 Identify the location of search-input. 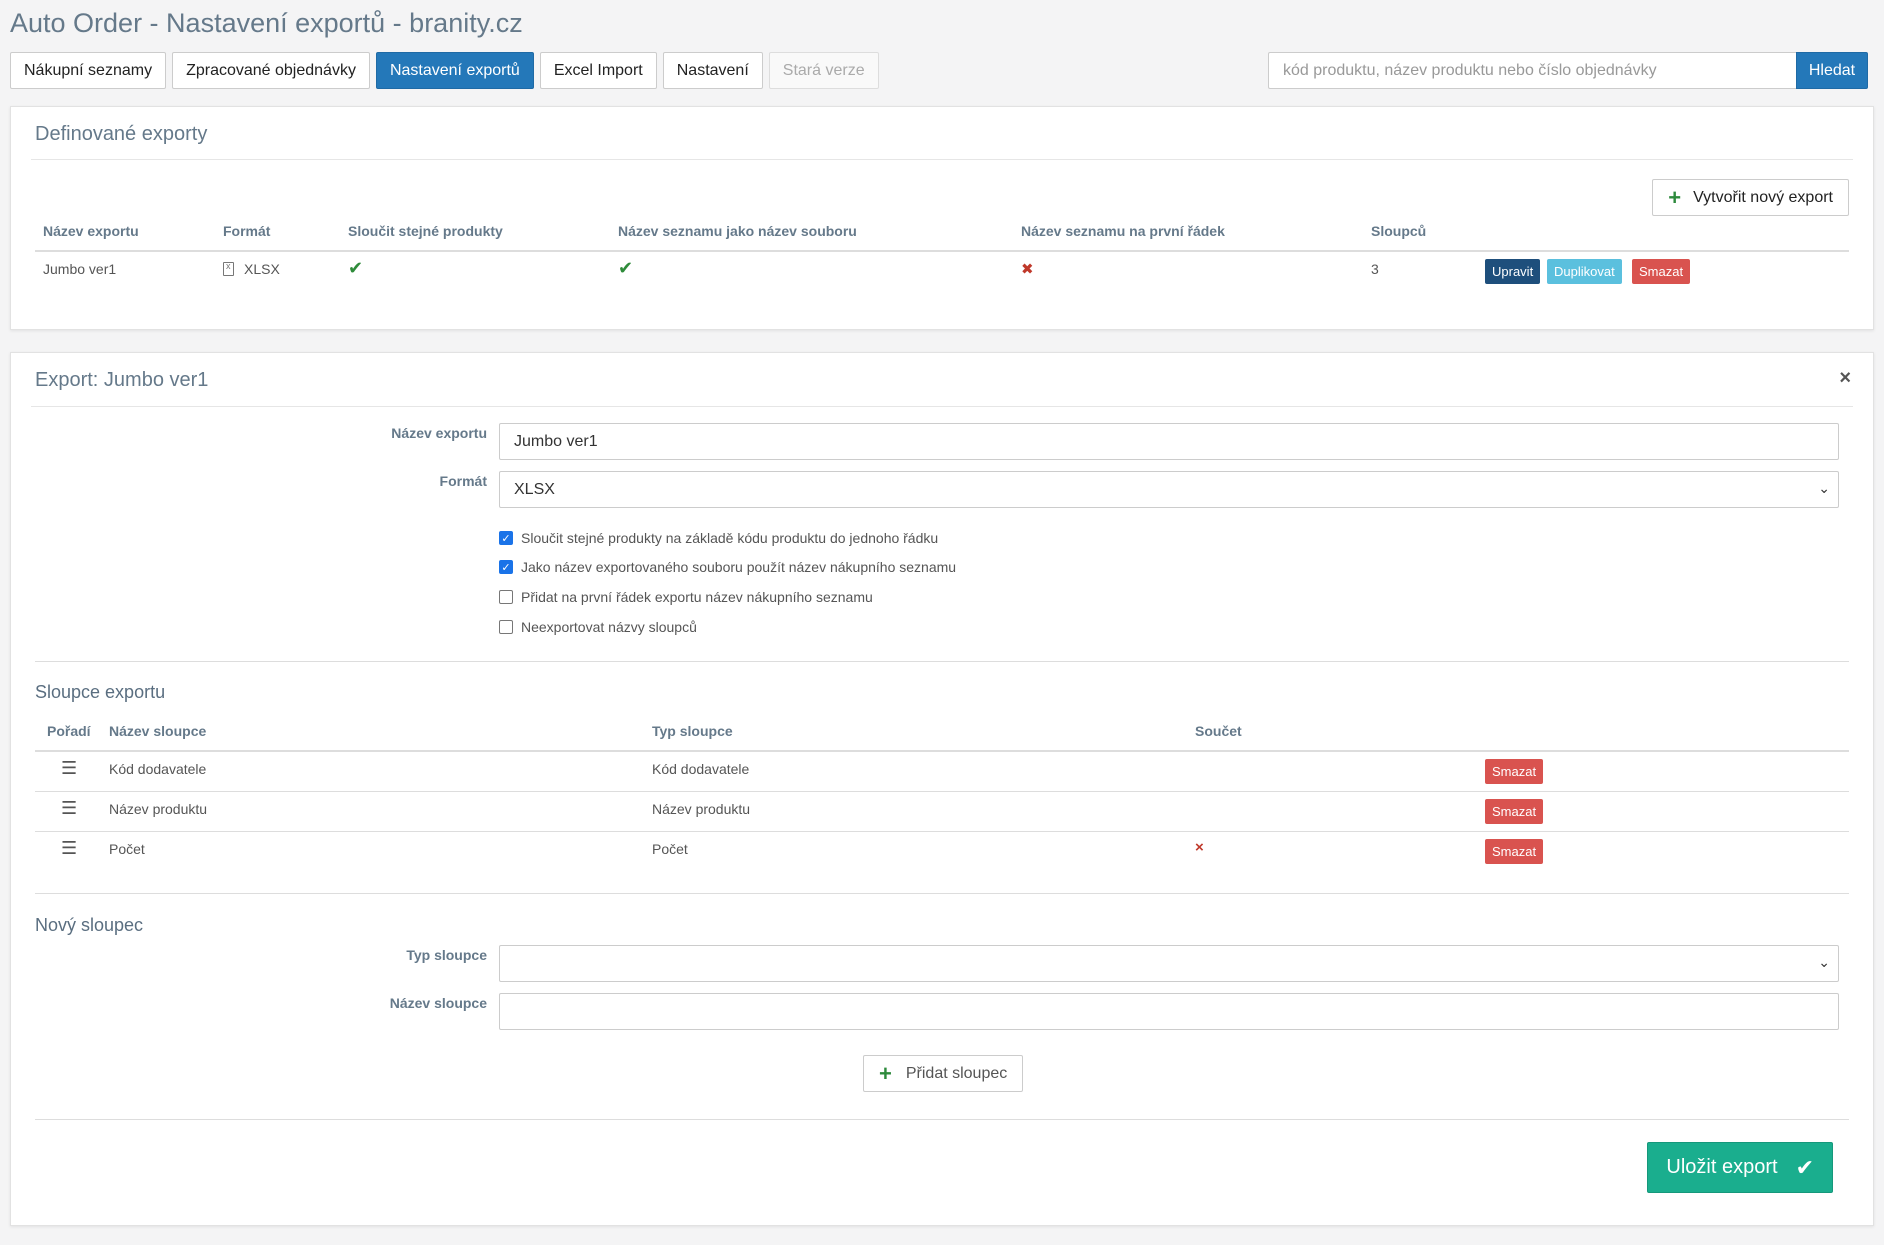
(1532, 70).